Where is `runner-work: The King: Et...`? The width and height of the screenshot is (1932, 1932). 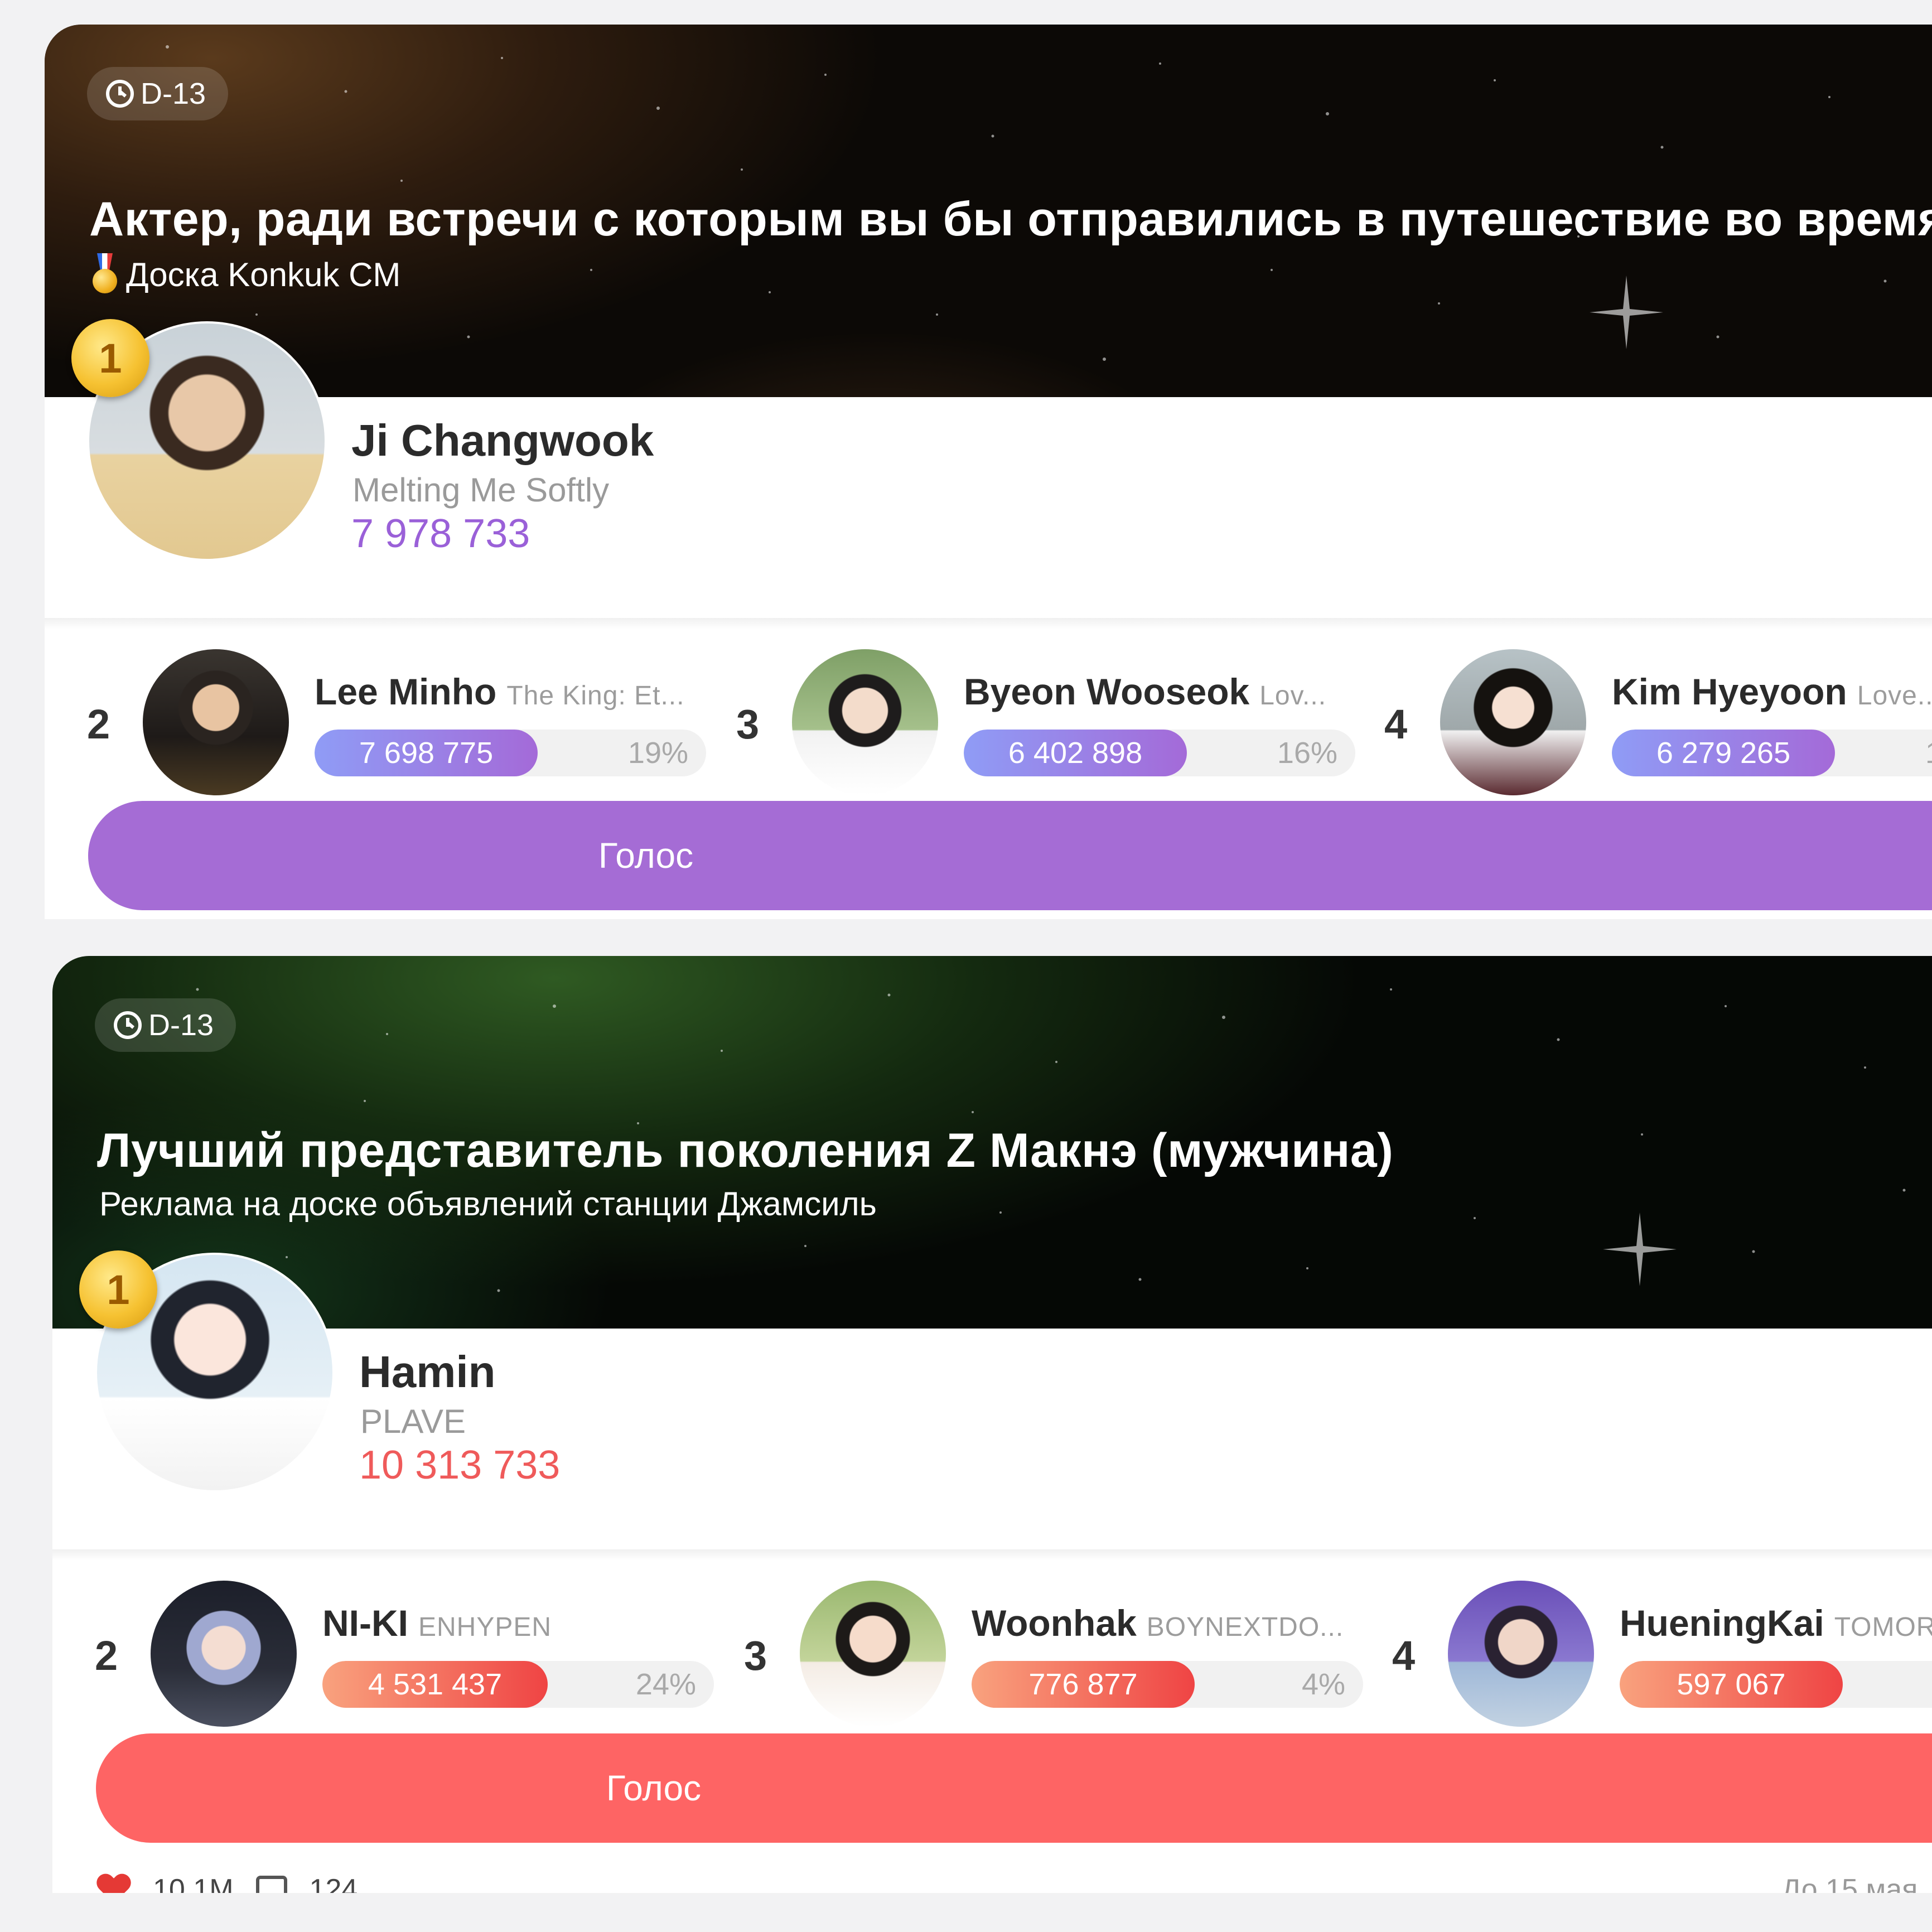
runner-work: The King: Et... is located at coordinates (595, 696).